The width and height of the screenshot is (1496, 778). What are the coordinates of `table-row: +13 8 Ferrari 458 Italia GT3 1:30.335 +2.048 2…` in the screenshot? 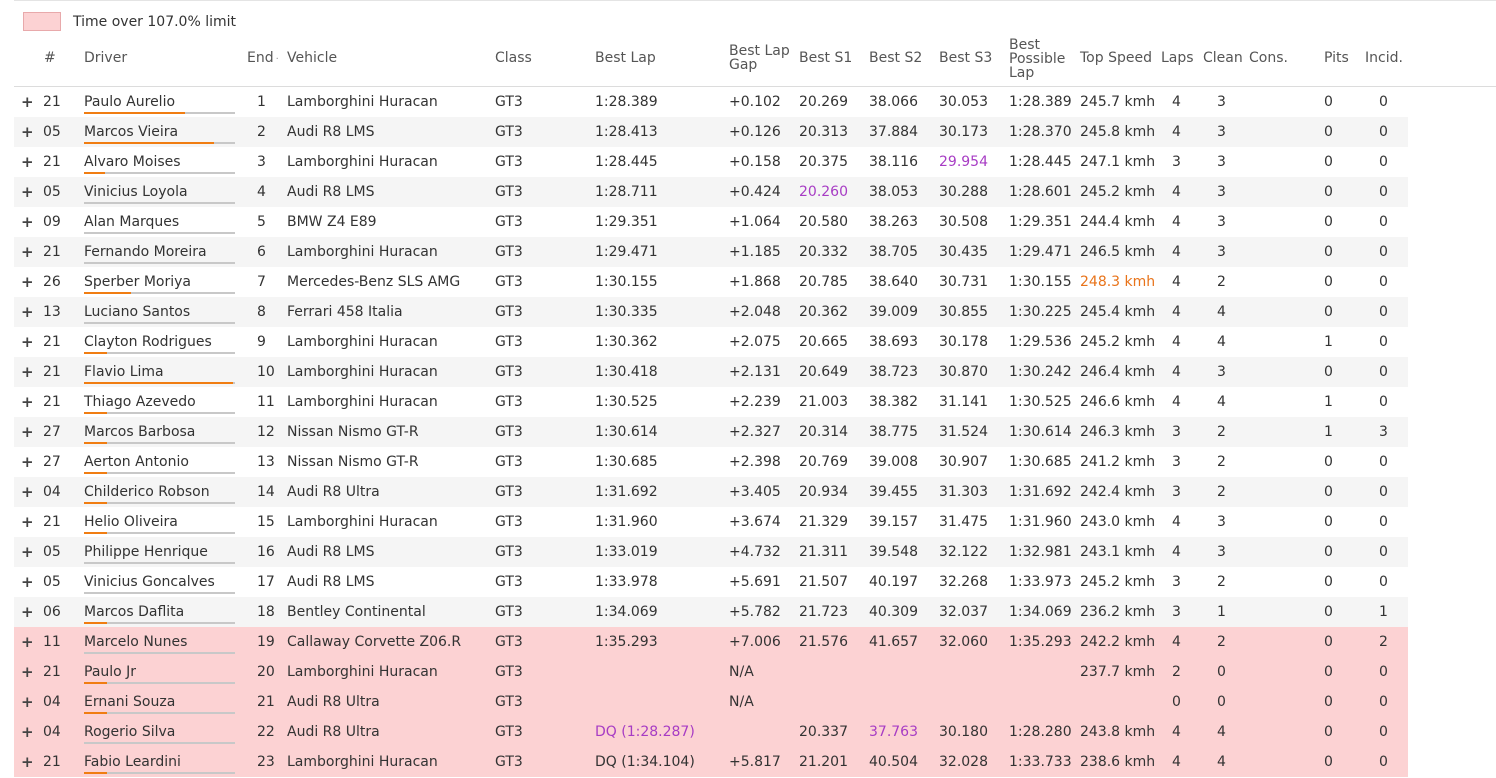 It's located at (711, 312).